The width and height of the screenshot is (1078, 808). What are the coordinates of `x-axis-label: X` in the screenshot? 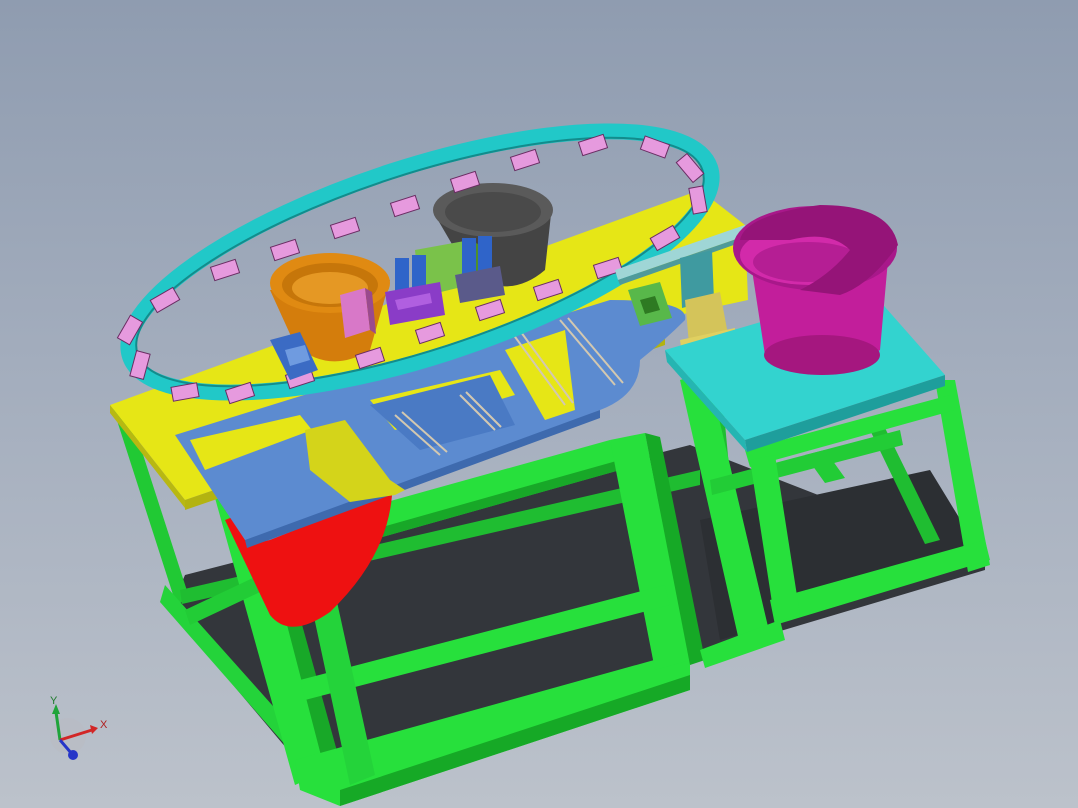 It's located at (104, 725).